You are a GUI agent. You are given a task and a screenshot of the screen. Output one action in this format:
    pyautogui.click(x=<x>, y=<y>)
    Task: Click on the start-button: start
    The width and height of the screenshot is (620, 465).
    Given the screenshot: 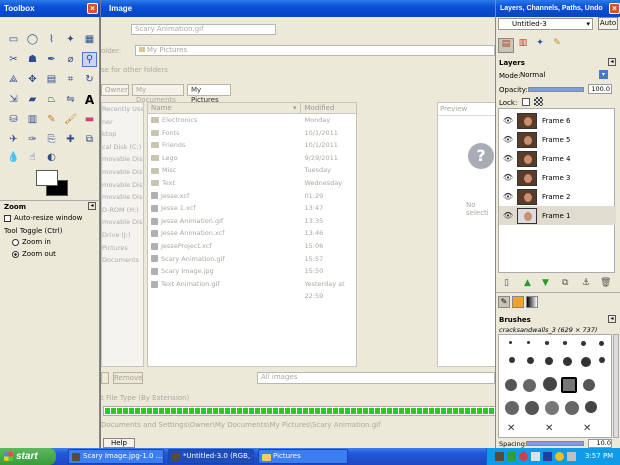 What is the action you would take?
    pyautogui.click(x=28, y=456)
    